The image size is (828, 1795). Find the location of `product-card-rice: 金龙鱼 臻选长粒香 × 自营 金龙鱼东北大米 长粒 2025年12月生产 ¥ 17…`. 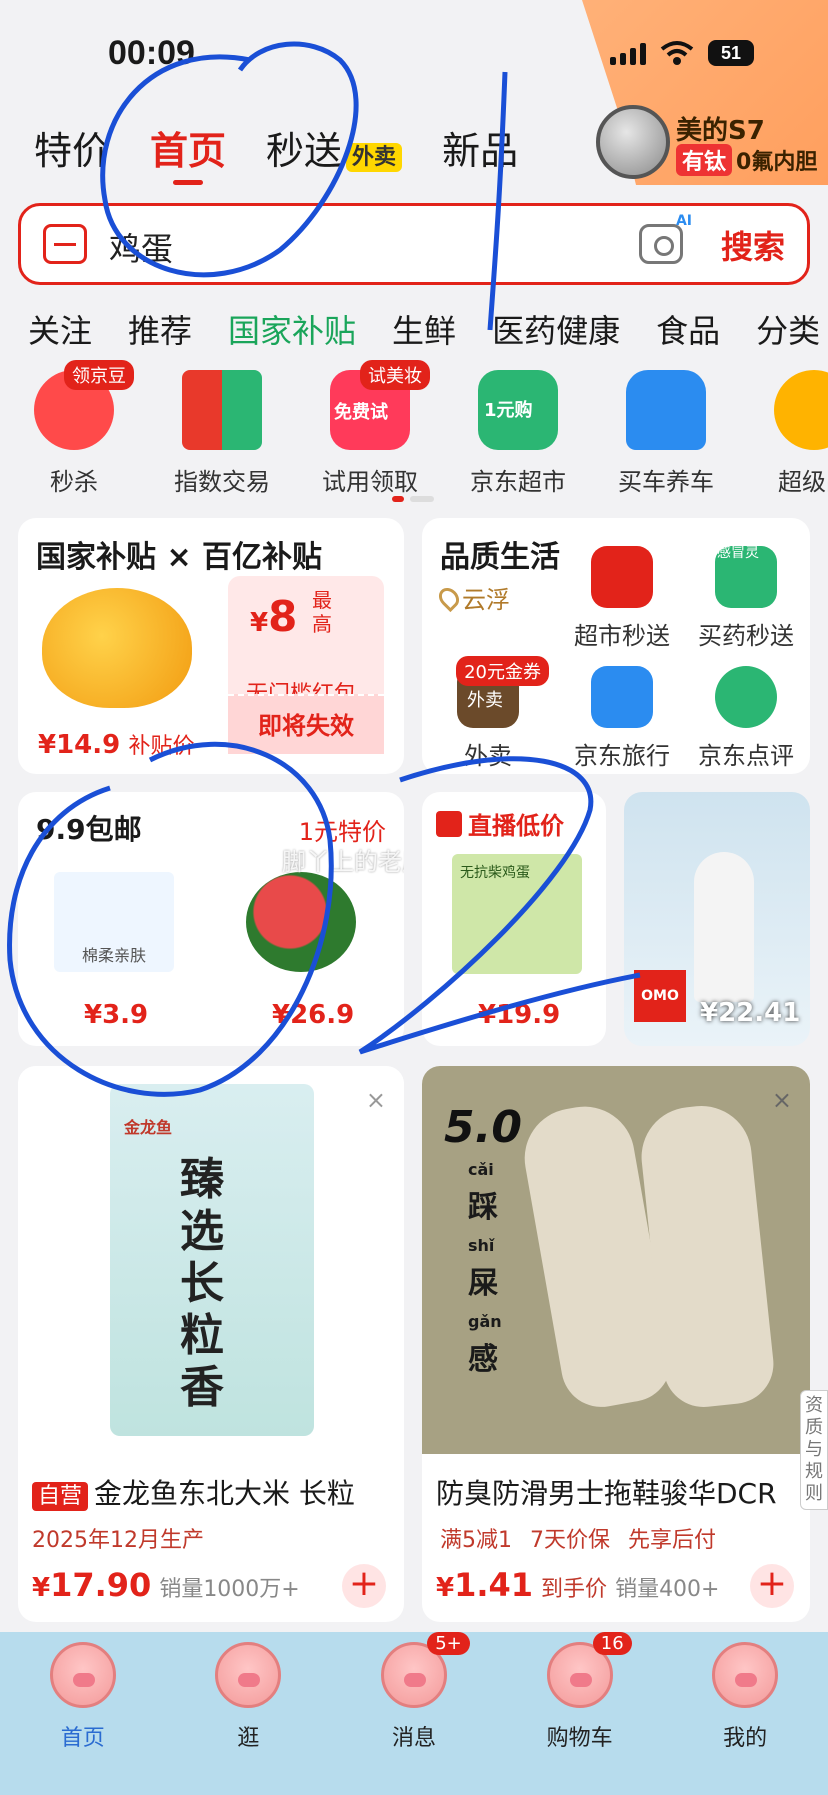

product-card-rice: 金龙鱼 臻选长粒香 × 自营 金龙鱼东北大米 长粒 2025年12月生产 ¥ 17… is located at coordinates (211, 1344).